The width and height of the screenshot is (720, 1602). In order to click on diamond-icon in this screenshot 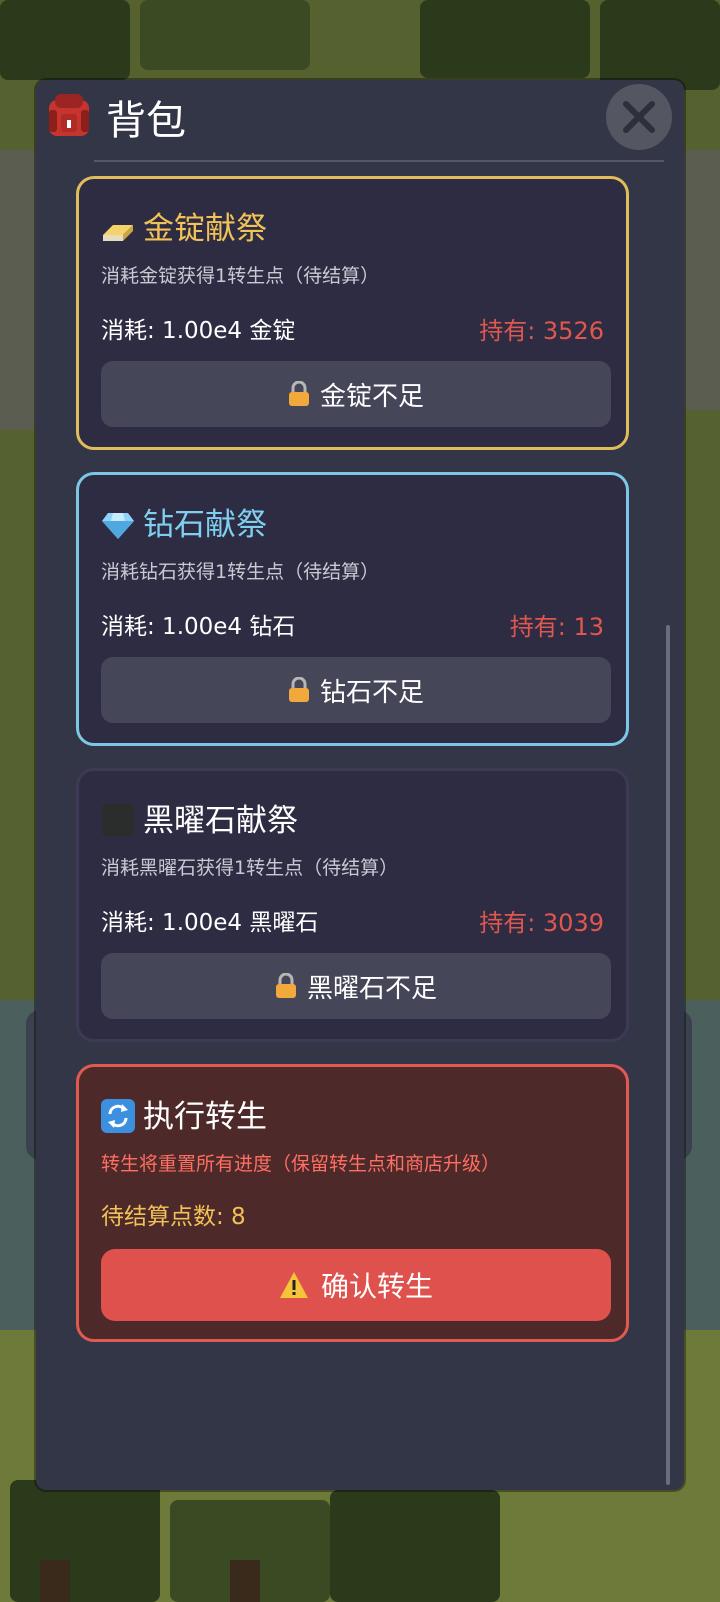, I will do `click(118, 526)`.